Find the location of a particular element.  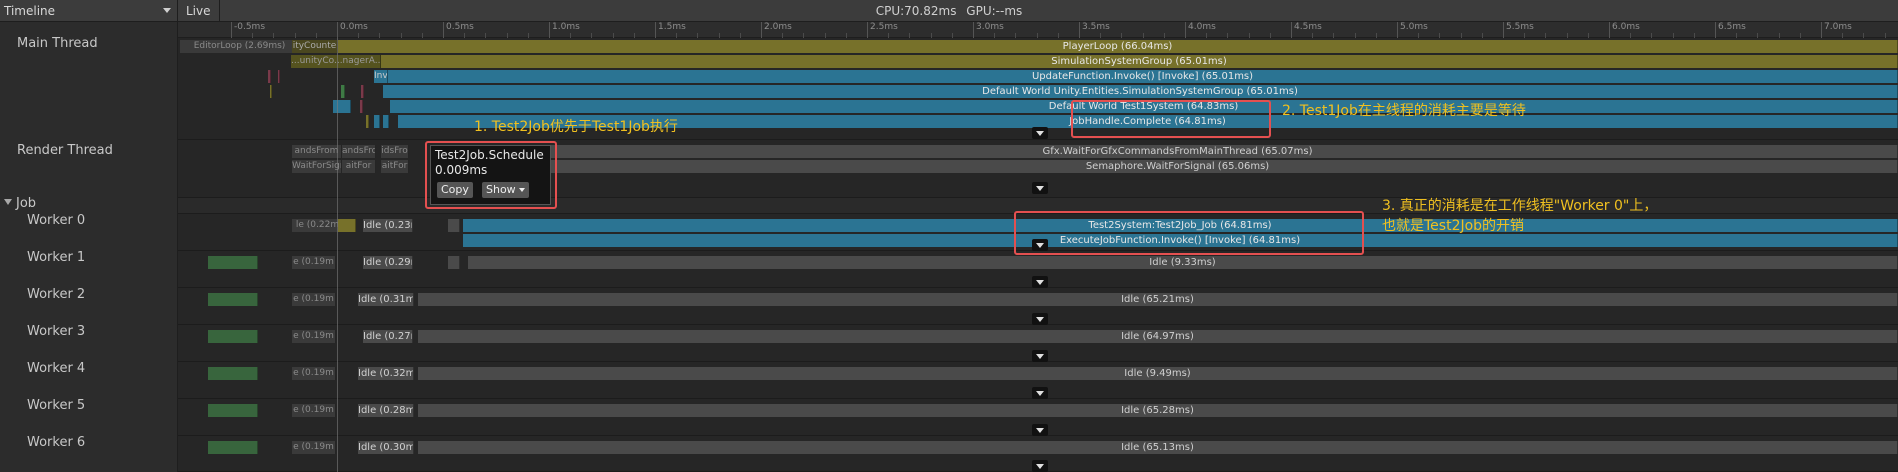

simulation-group-bar: SimulationSystemGroup (65.01ms) is located at coordinates (1139, 61).